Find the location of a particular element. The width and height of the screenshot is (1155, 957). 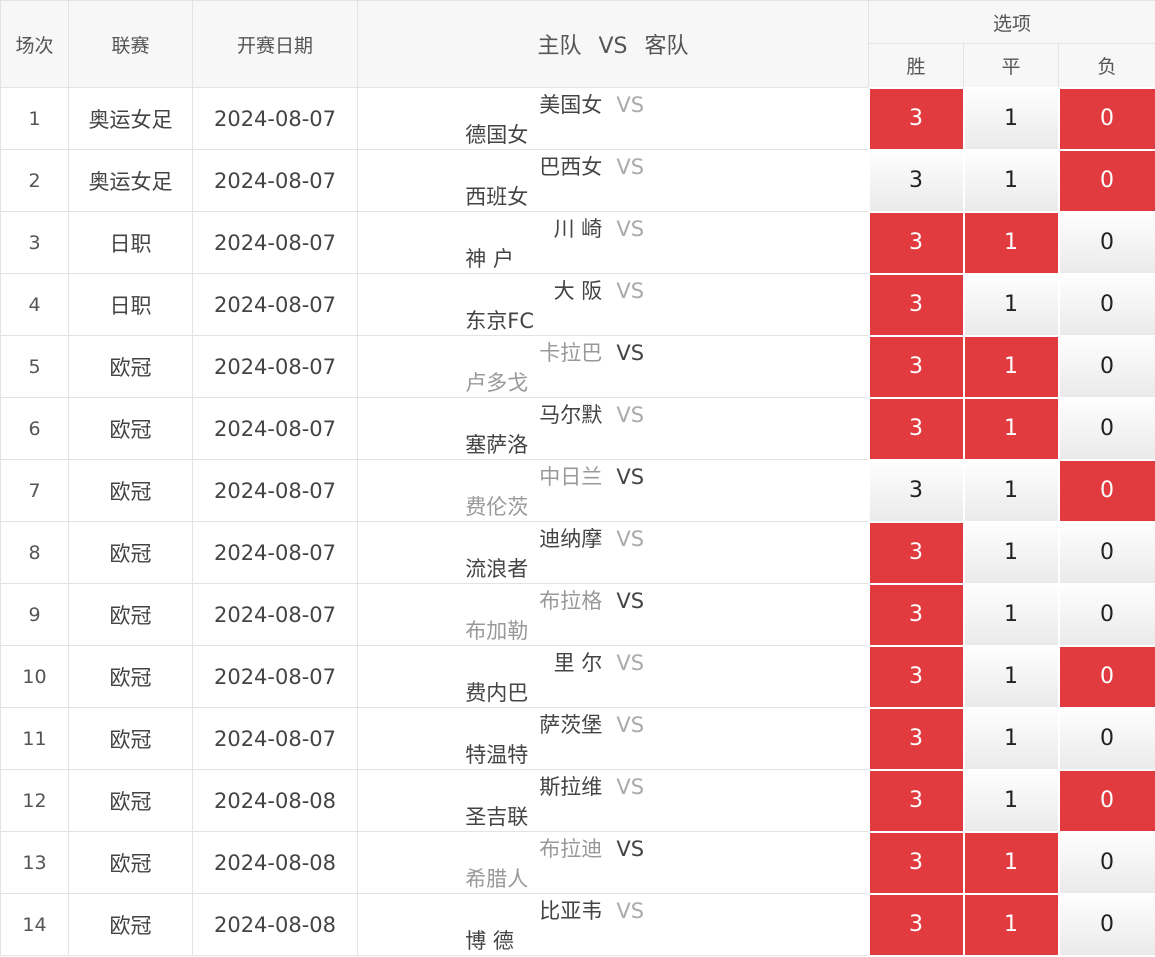

header-opt-win: 胜 is located at coordinates (916, 66).